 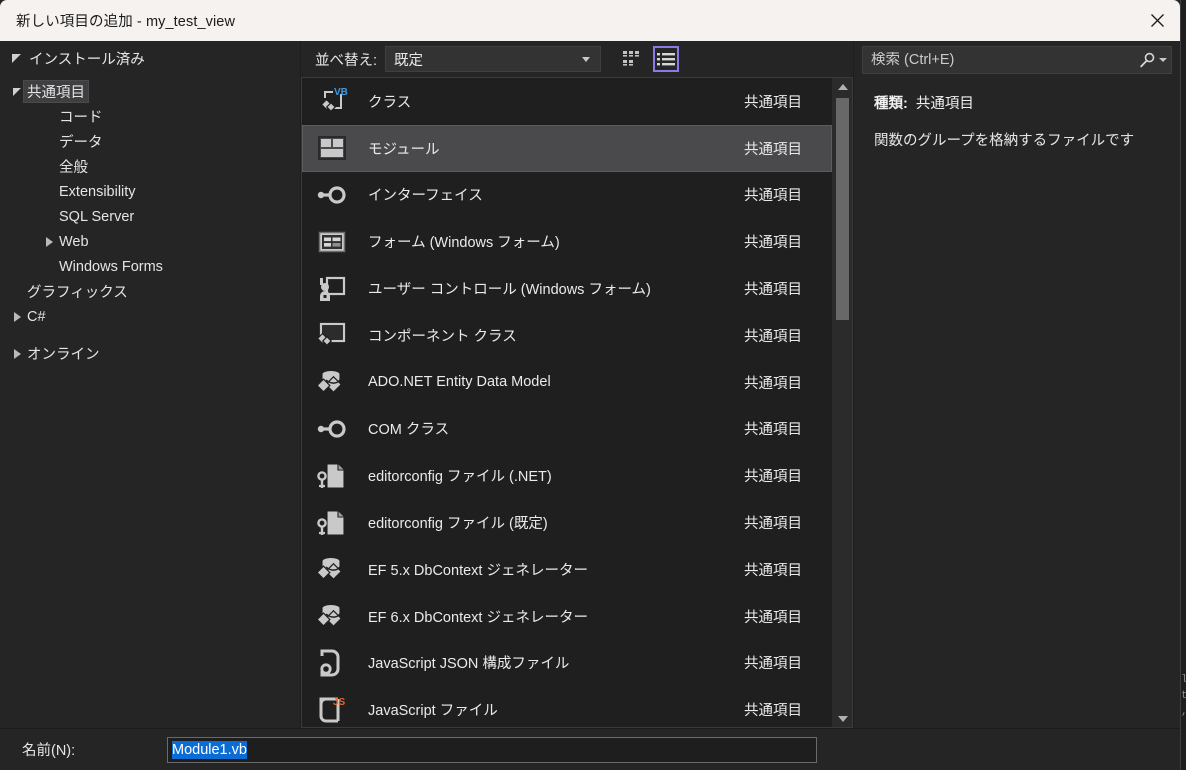 I want to click on template-list-item: VB クラス 共通項目, so click(x=567, y=101).